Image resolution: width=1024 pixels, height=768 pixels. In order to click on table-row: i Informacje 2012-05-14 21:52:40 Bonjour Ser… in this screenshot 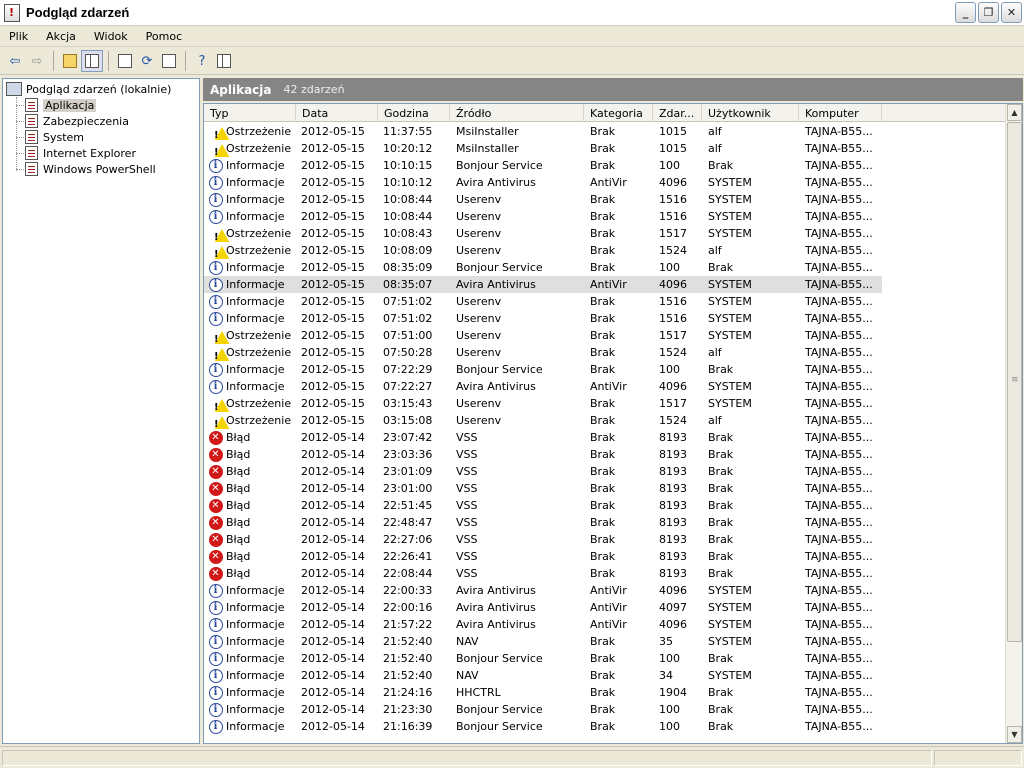, I will do `click(543, 658)`.